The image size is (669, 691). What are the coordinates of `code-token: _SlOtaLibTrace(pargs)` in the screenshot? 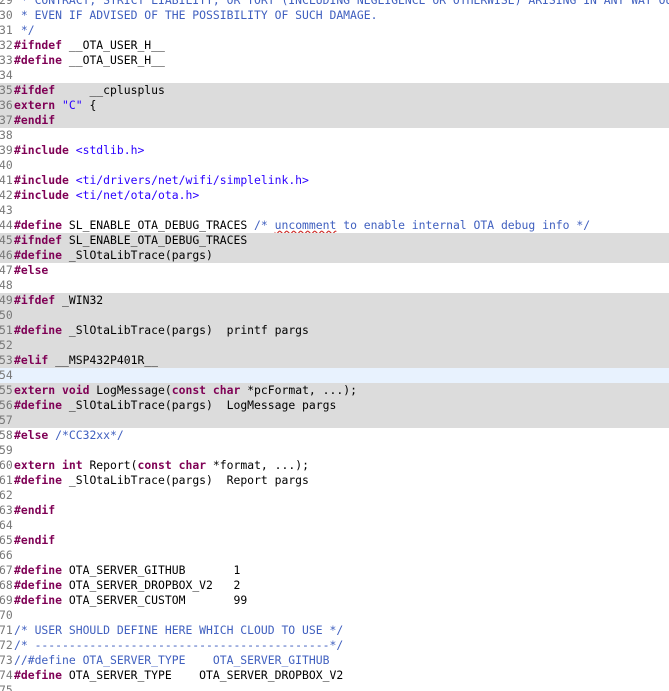 It's located at (137, 255).